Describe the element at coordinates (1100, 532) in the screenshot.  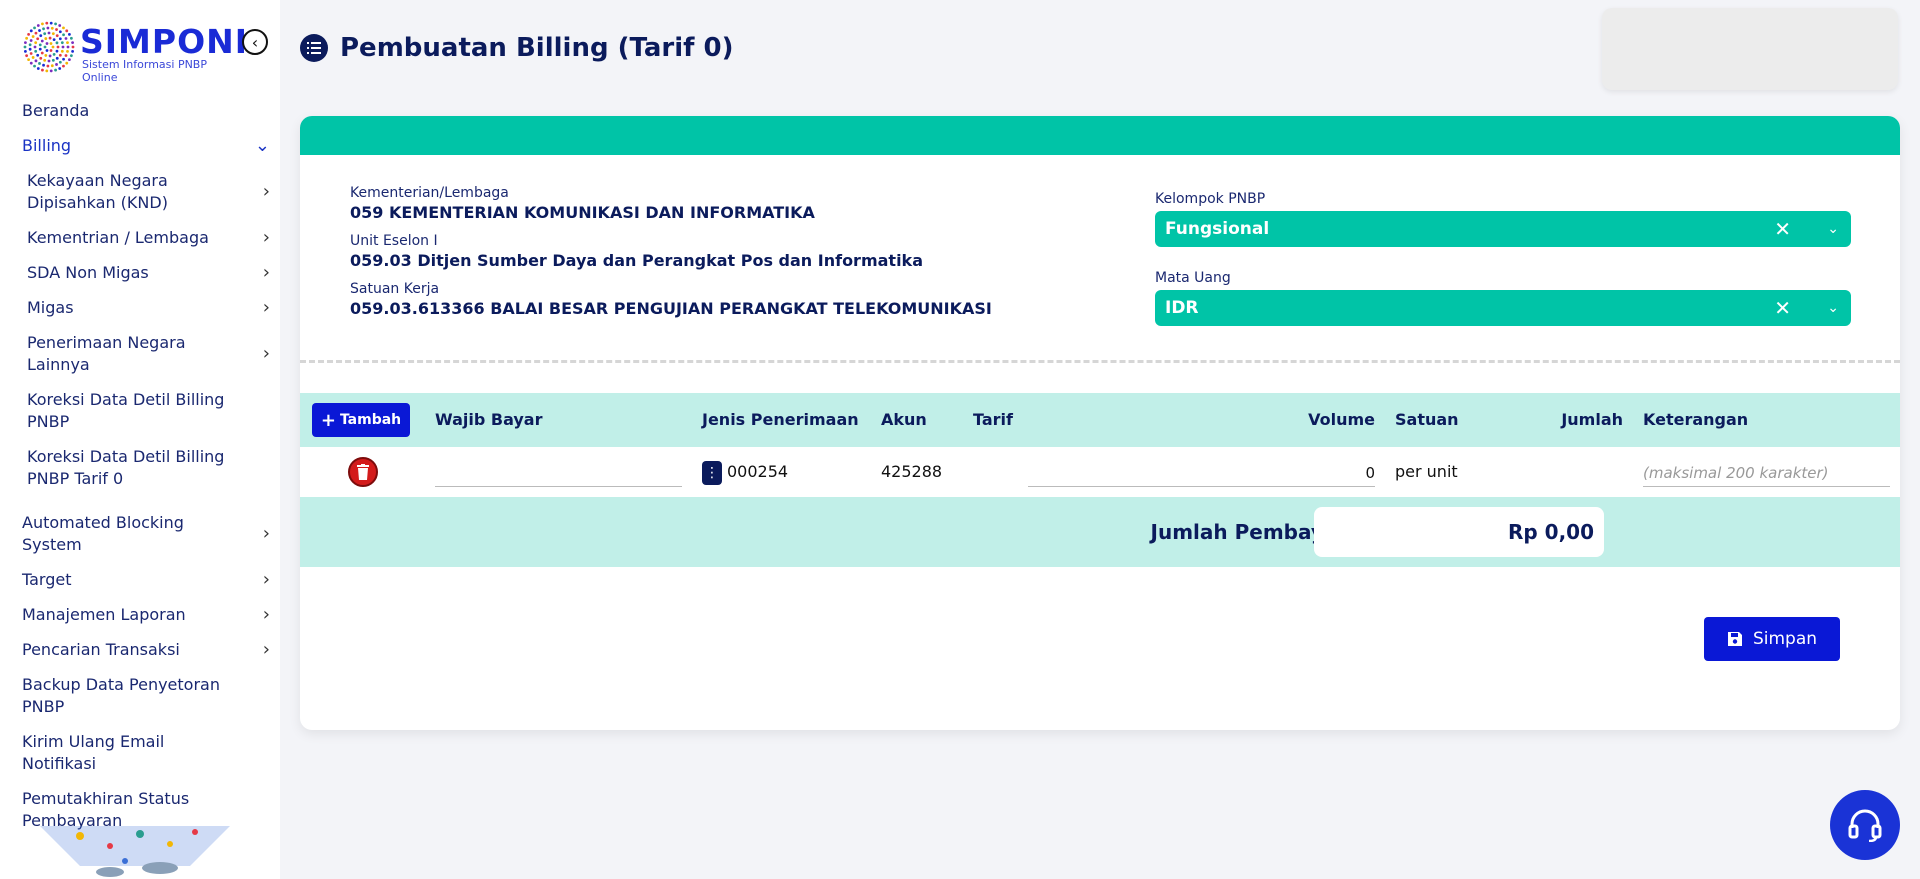
I see `table-footer: Jumlah Pembayaran Rp 0,00` at that location.